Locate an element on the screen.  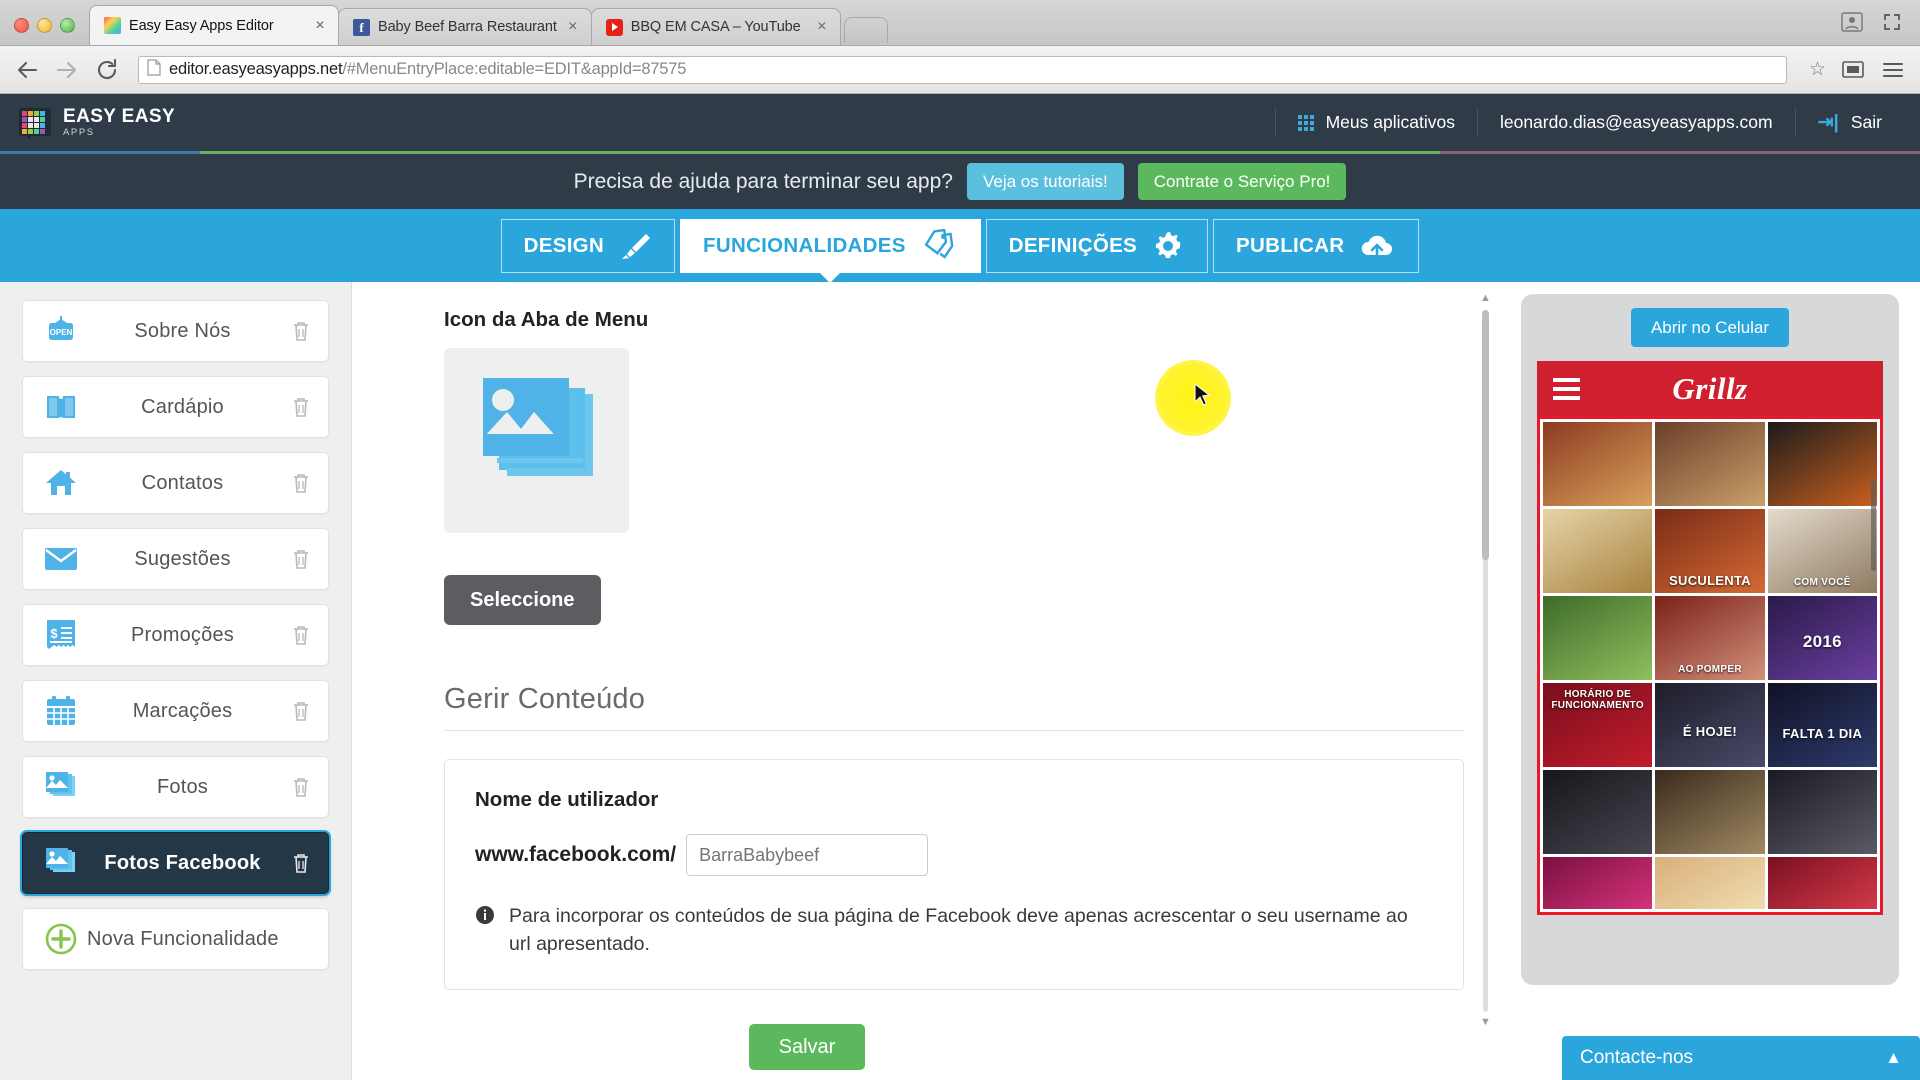
page-title: Icon da Aba de Menu is located at coordinates (546, 319).